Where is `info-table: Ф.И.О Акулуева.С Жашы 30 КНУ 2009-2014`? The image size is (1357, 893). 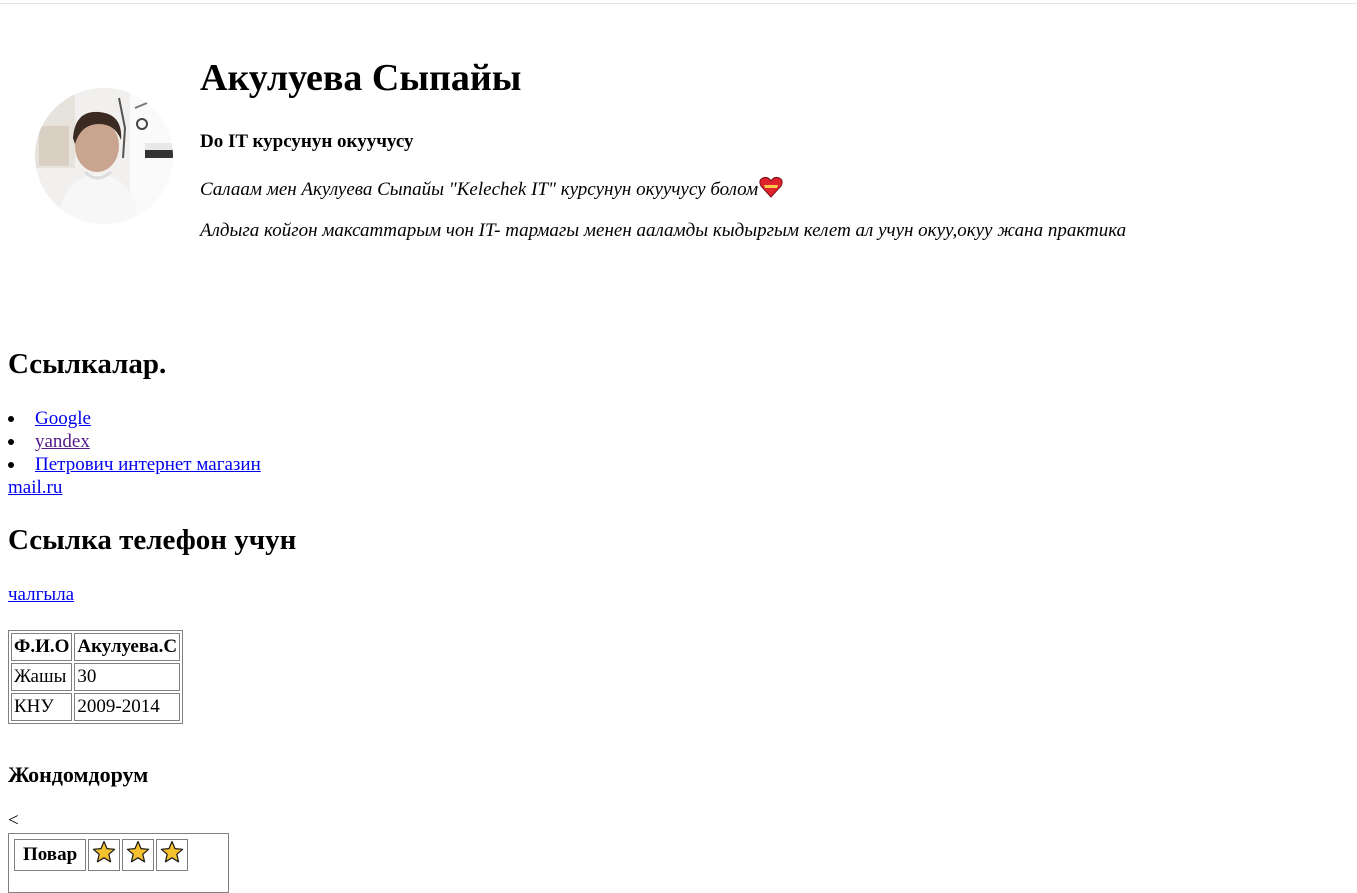
info-table: Ф.И.О Акулуева.С Жашы 30 КНУ 2009-2014 is located at coordinates (96, 677).